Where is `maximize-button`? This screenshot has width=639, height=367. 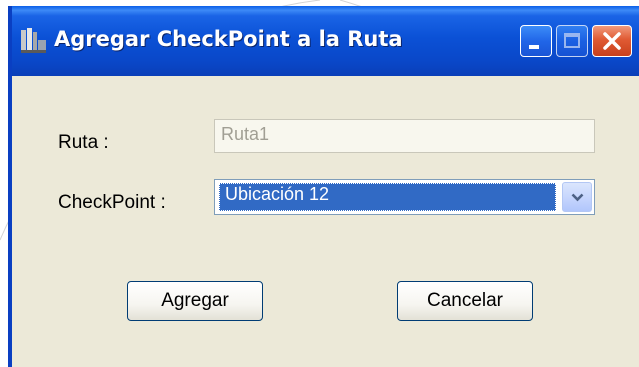
maximize-button is located at coordinates (572, 41).